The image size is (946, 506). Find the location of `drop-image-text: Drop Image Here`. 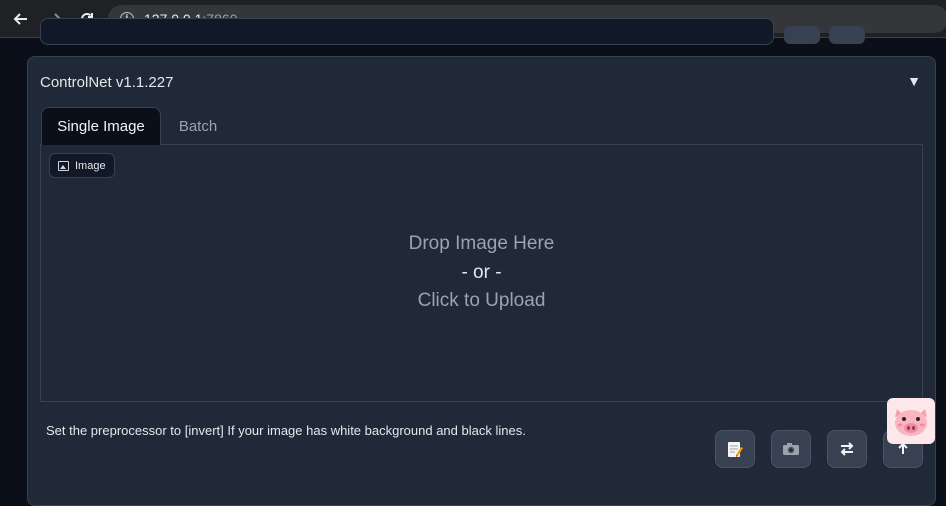

drop-image-text: Drop Image Here is located at coordinates (481, 243).